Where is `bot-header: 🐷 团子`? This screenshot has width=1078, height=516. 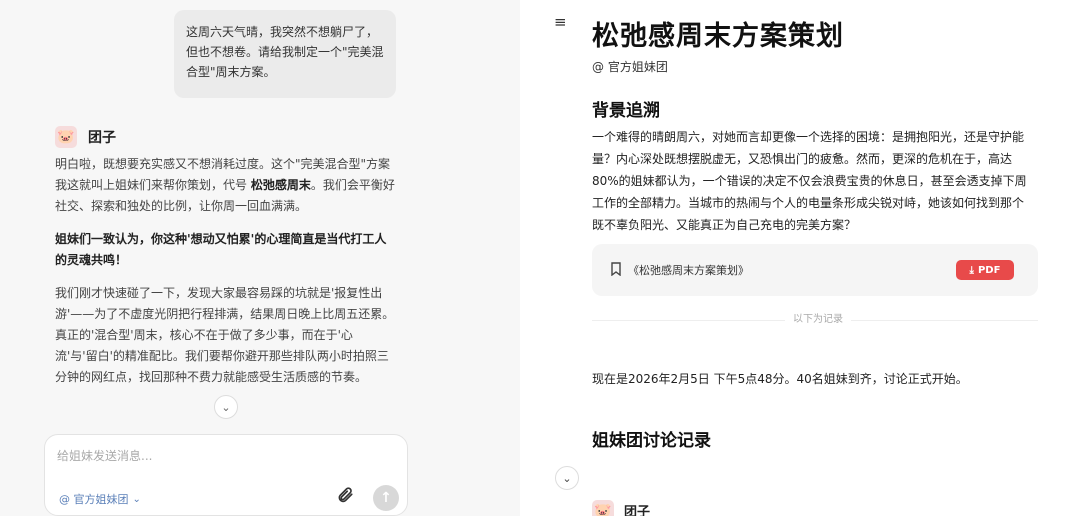
bot-header: 🐷 团子 is located at coordinates (85, 137).